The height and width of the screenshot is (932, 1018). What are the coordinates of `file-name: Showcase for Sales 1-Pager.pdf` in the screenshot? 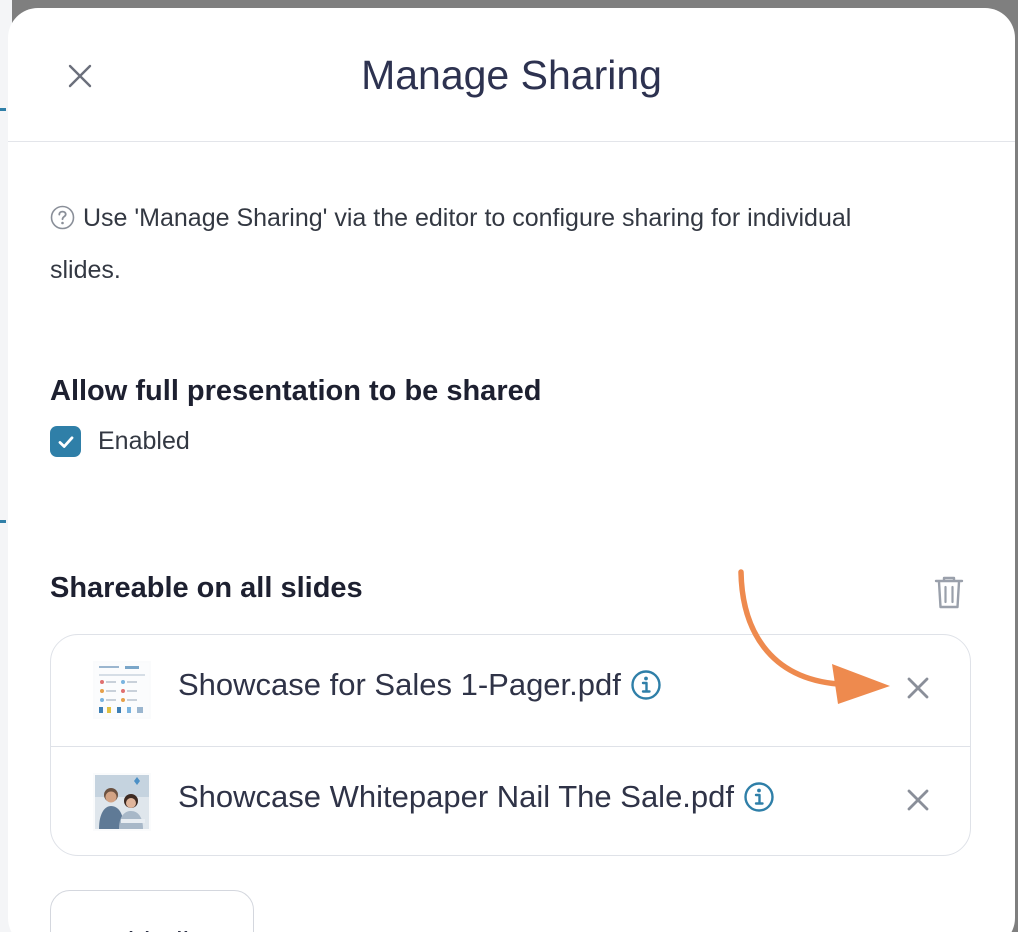 It's located at (420, 685).